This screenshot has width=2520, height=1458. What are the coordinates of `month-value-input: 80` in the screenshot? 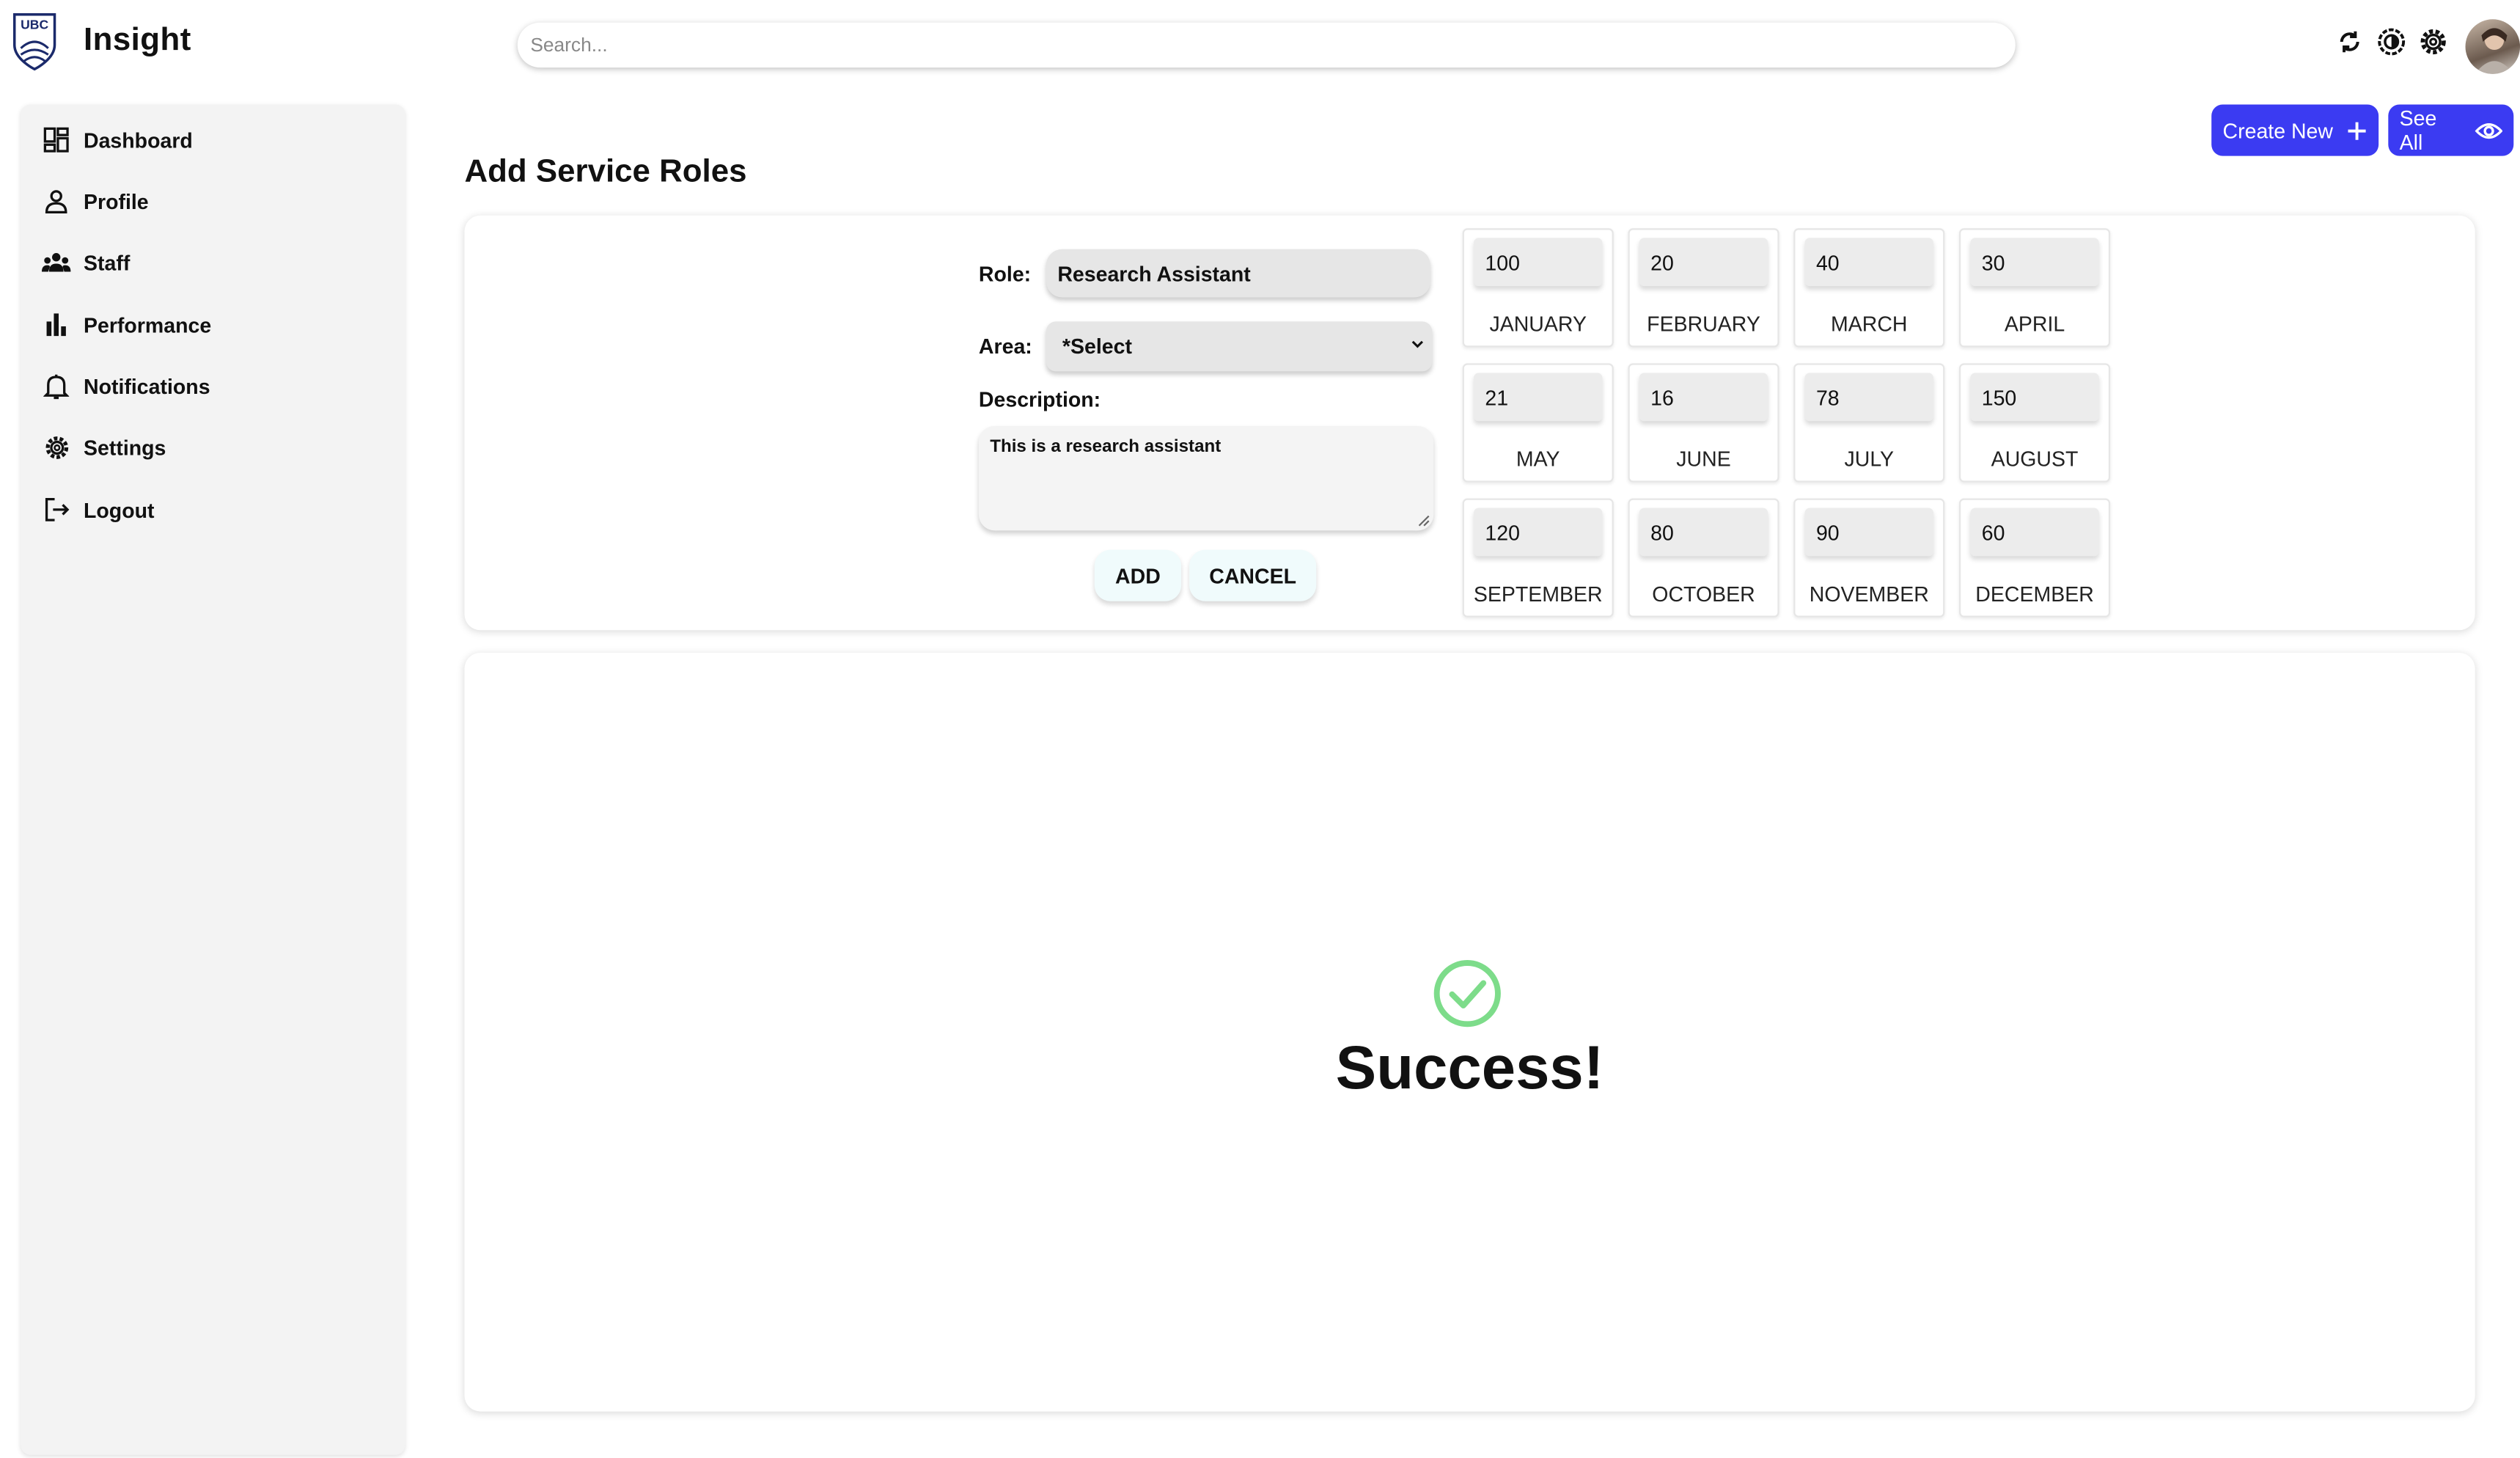 It's located at (1703, 532).